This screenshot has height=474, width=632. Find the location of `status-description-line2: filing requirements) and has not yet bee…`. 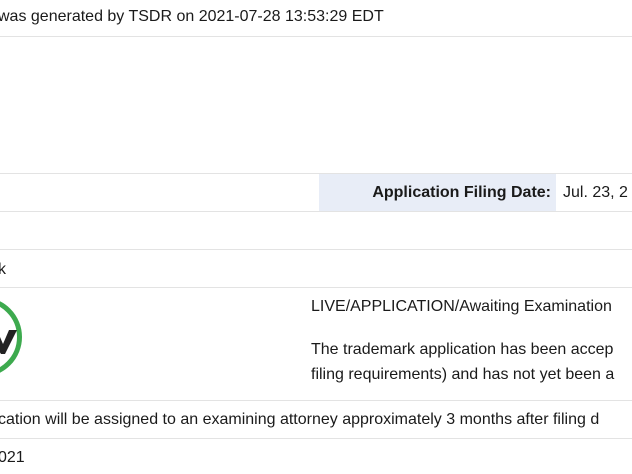

status-description-line2: filing requirements) and has not yet bee… is located at coordinates (463, 374).